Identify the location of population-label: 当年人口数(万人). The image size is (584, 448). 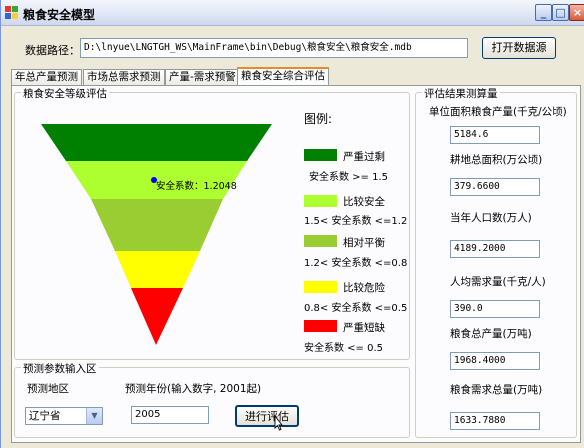
(491, 218).